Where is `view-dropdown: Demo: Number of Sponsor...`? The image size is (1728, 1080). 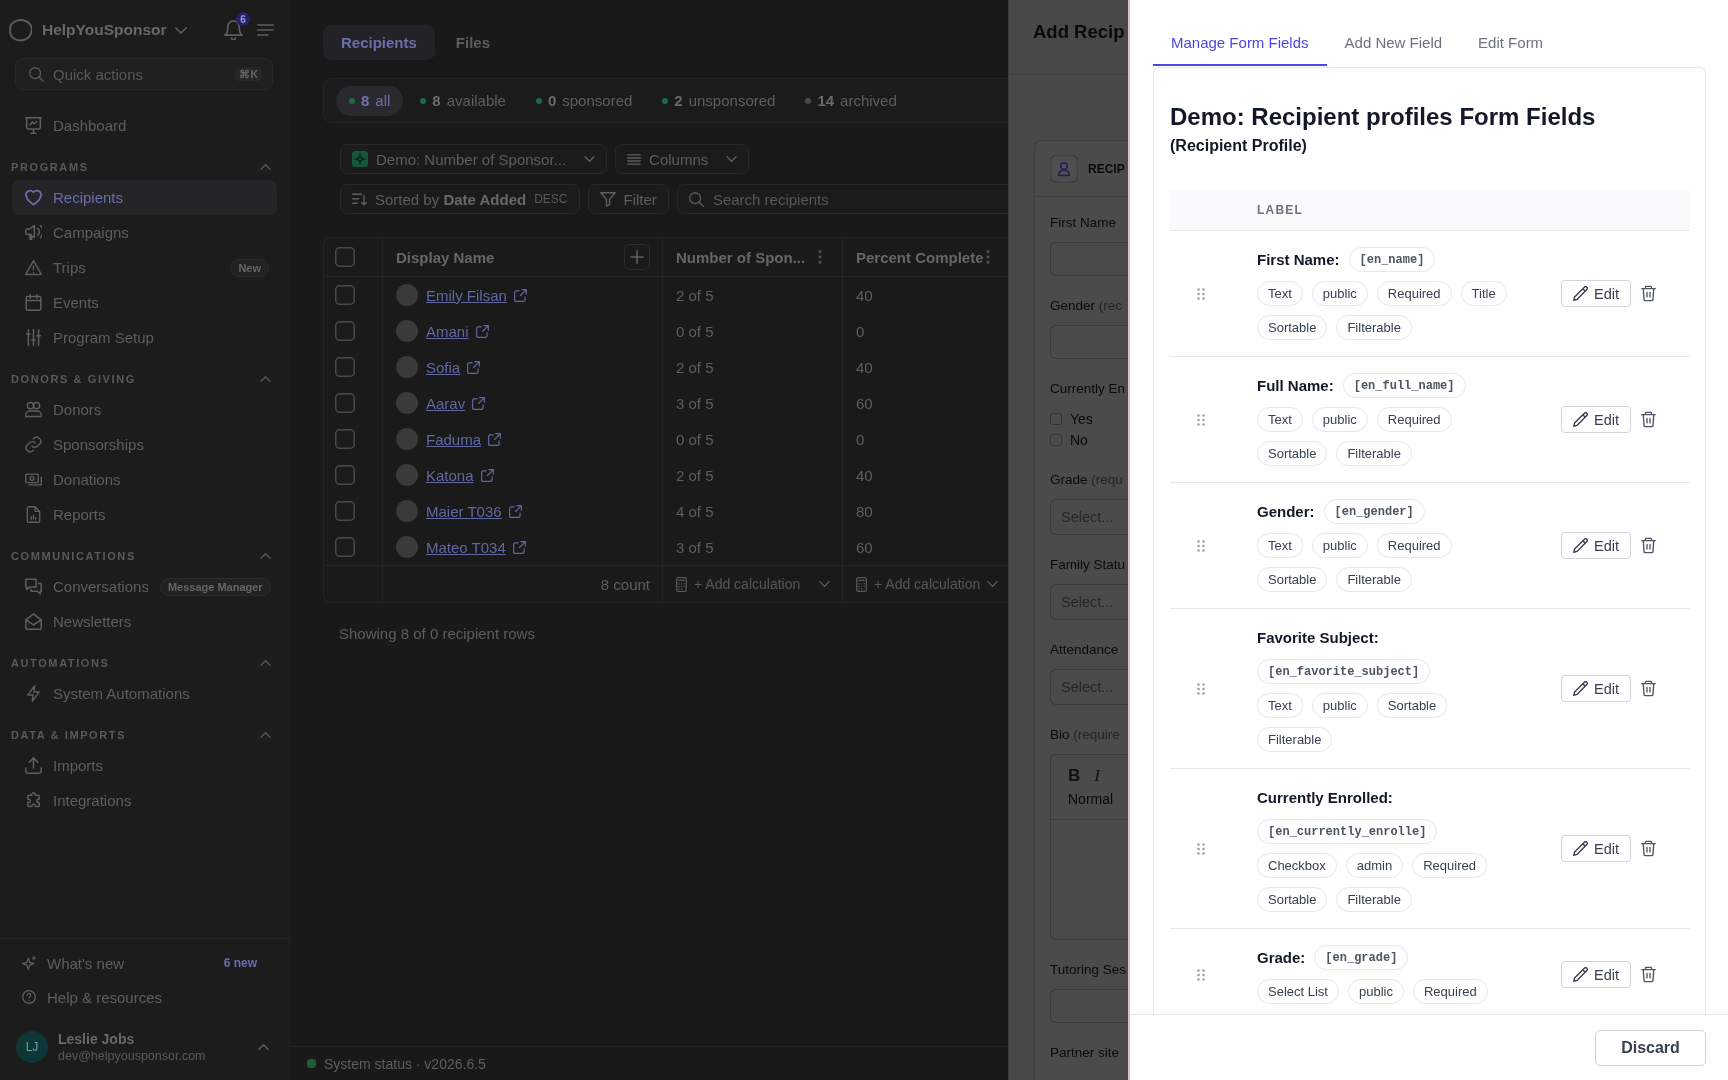 view-dropdown: Demo: Number of Sponsor... is located at coordinates (474, 159).